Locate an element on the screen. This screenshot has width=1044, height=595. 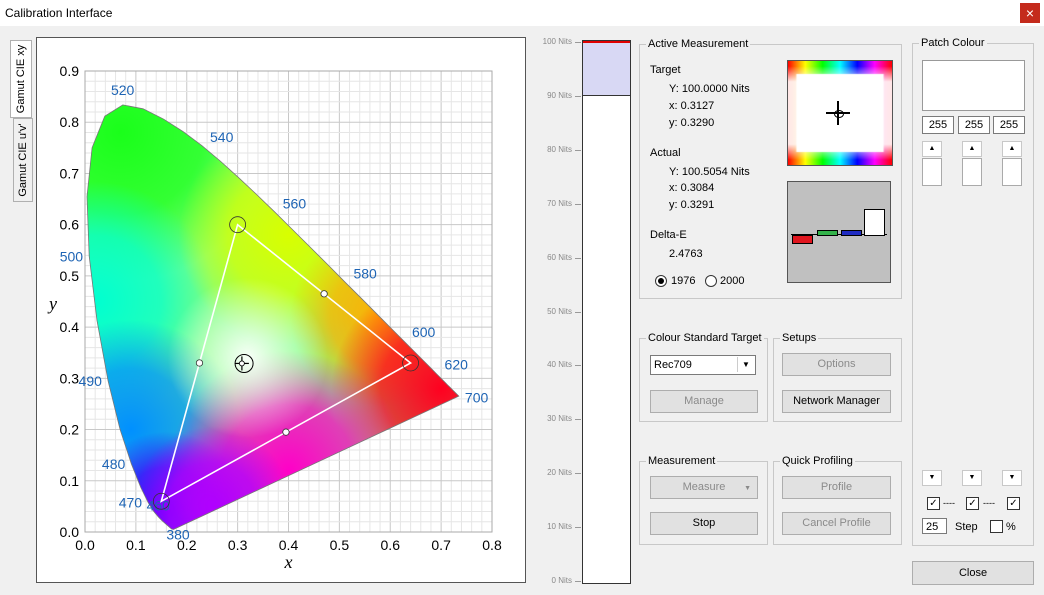
target-Y: Y: 100.0000 Nits is located at coordinates (709, 89).